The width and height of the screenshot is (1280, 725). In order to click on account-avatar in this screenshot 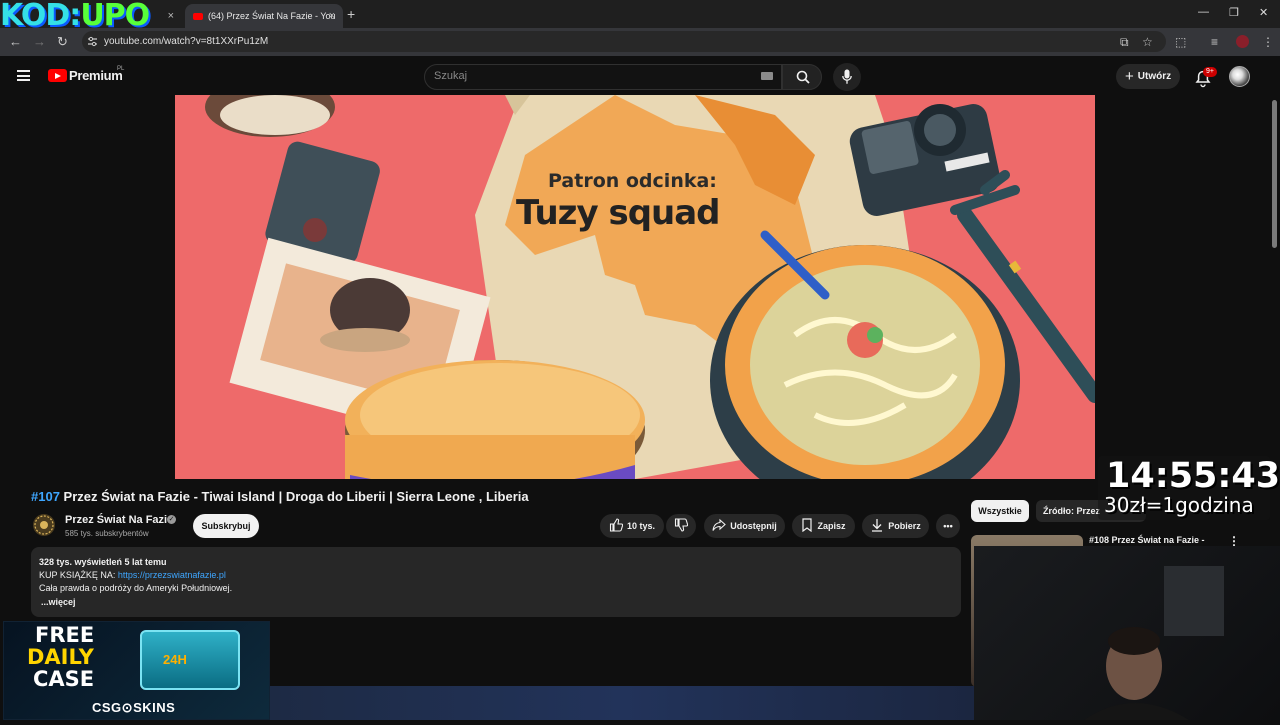, I will do `click(1239, 76)`.